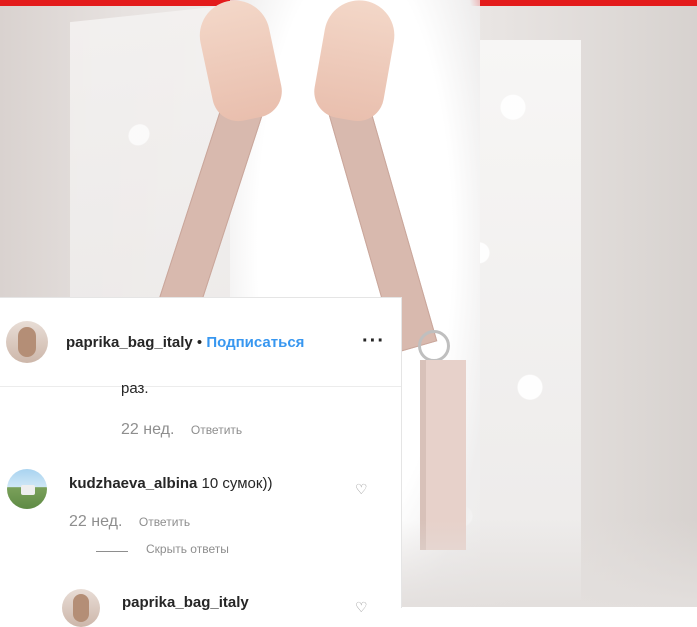  I want to click on strap-ring, so click(434, 346).